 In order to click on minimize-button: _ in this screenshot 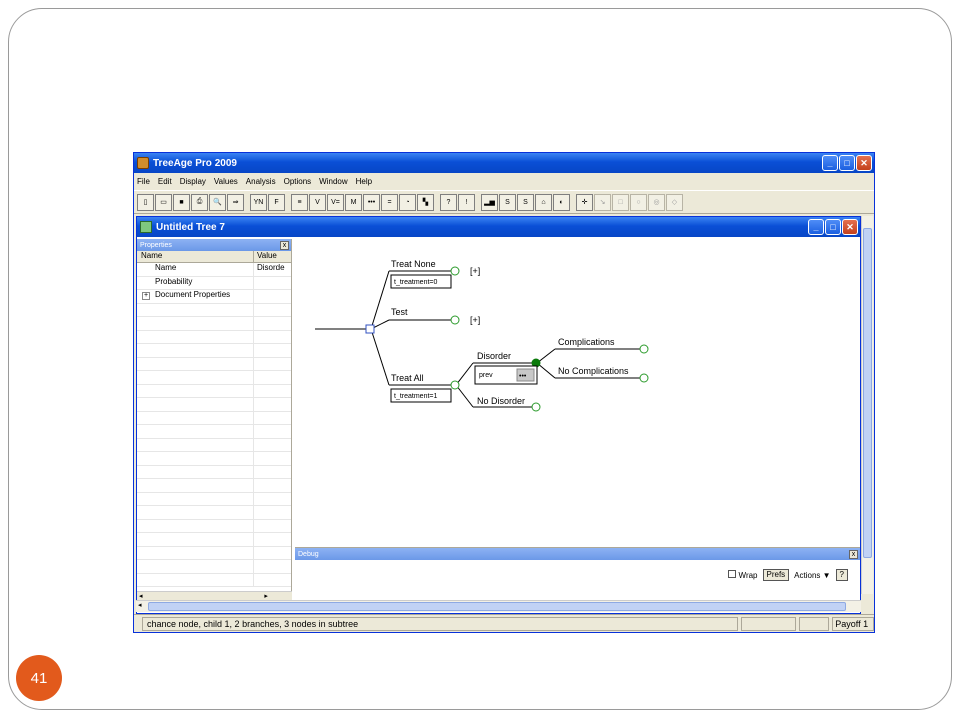, I will do `click(830, 163)`.